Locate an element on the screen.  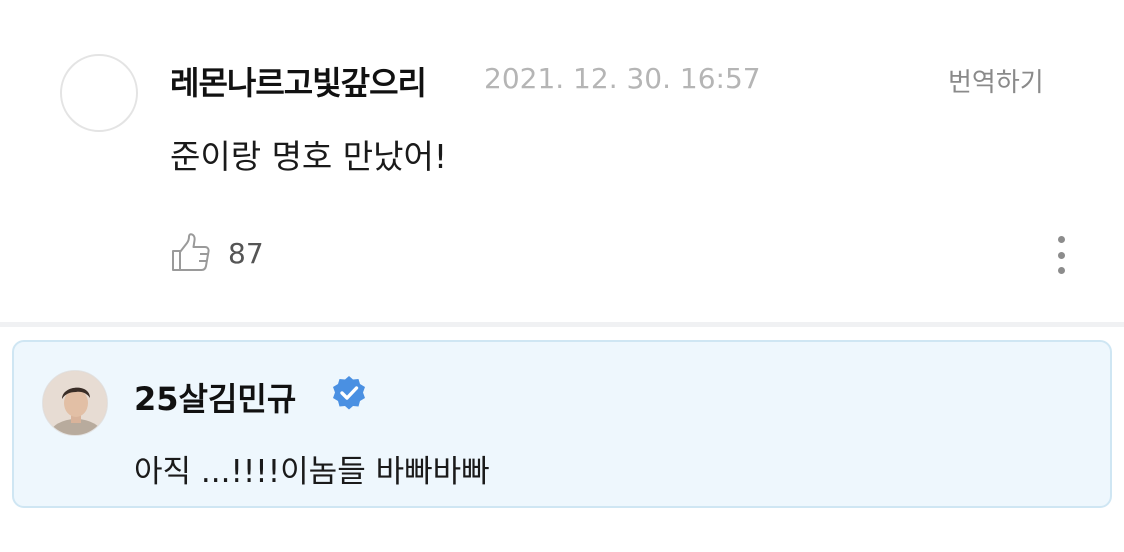
translate-button: 번역하기 is located at coordinates (996, 80).